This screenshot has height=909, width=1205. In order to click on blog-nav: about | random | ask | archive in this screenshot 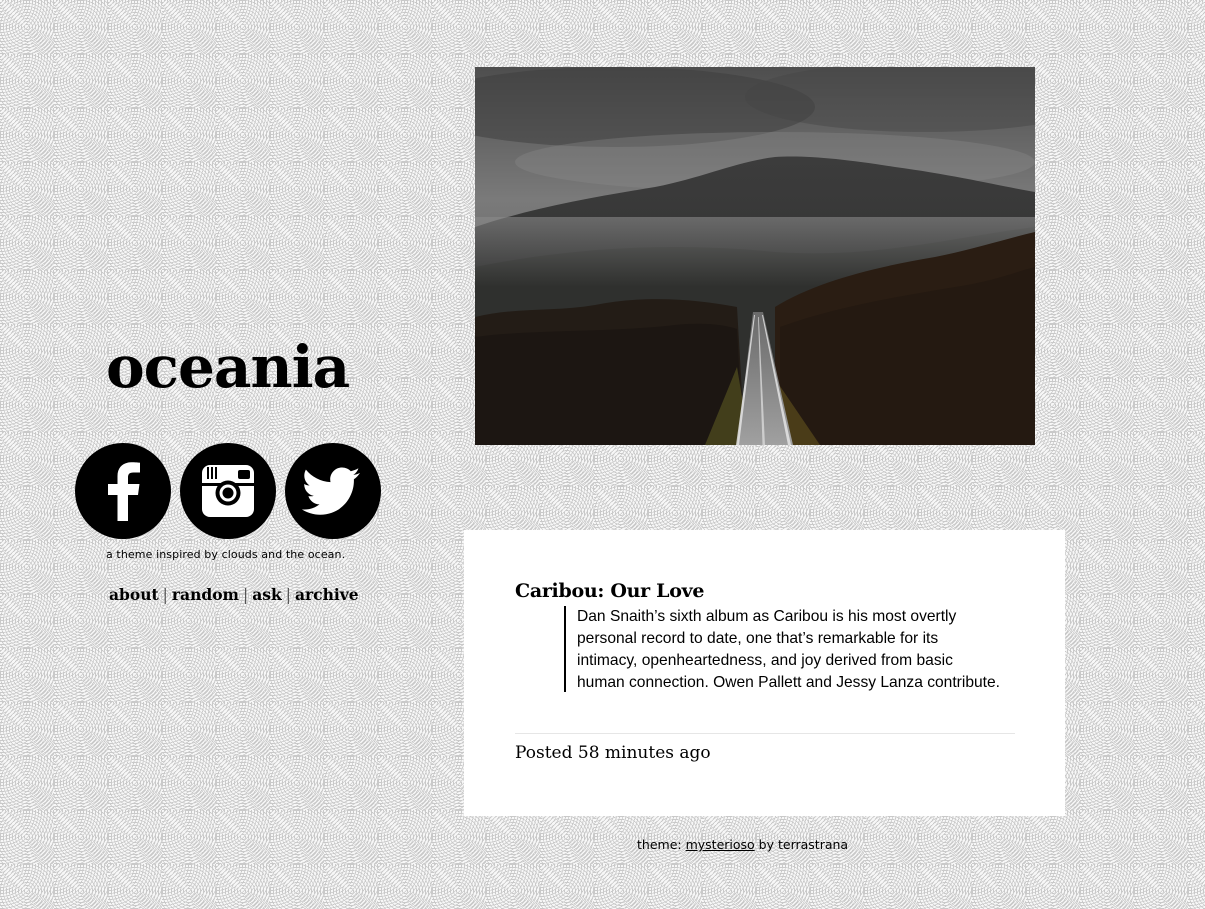, I will do `click(234, 595)`.